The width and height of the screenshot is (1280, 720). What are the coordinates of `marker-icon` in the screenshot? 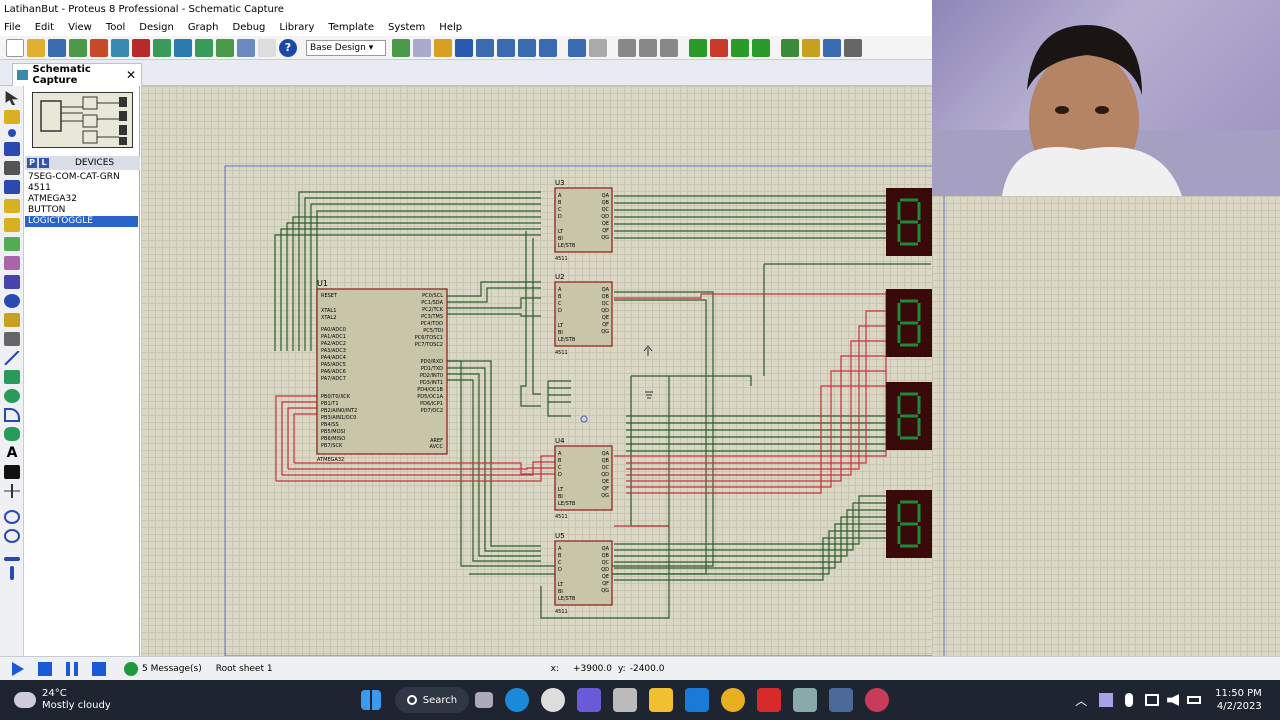 It's located at (12, 491).